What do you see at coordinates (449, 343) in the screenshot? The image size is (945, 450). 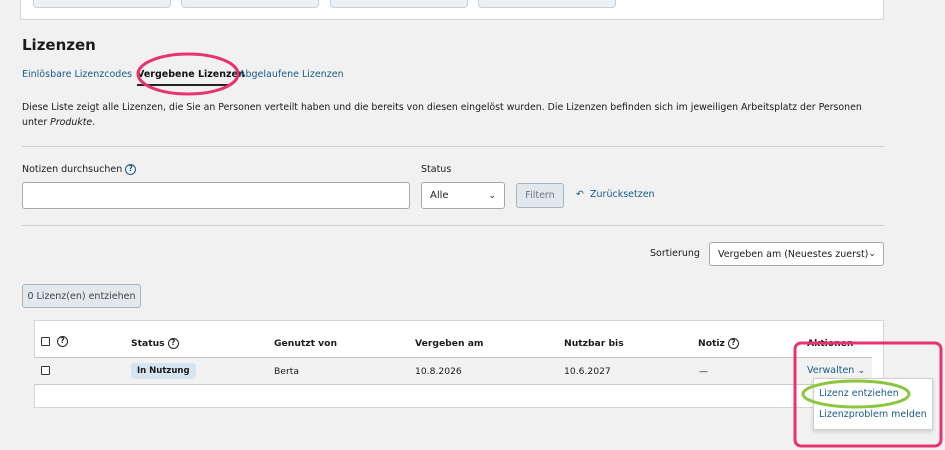 I see `column-header-assigned-on: Vergeben am` at bounding box center [449, 343].